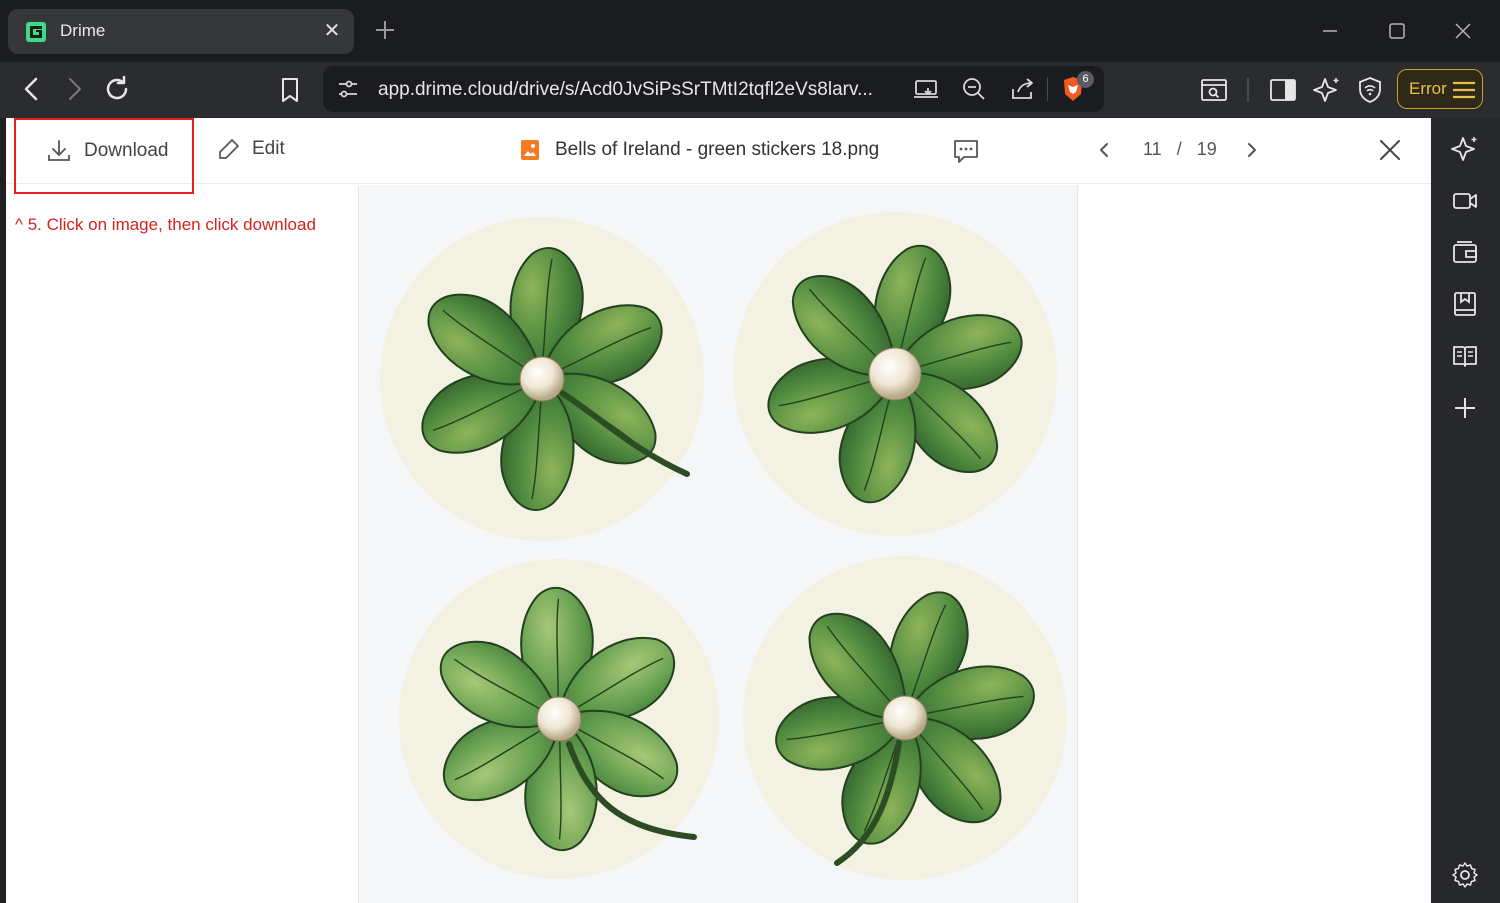  I want to click on plus-icon, so click(1465, 408).